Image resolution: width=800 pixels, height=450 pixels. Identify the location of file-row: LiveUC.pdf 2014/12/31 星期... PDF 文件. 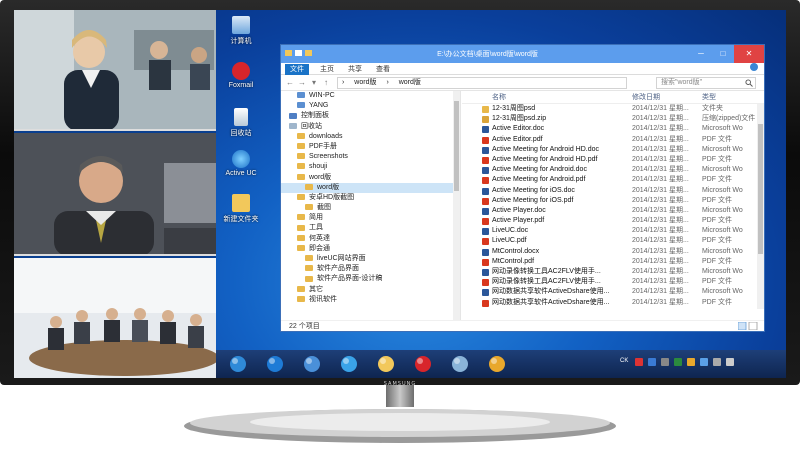
(613, 241).